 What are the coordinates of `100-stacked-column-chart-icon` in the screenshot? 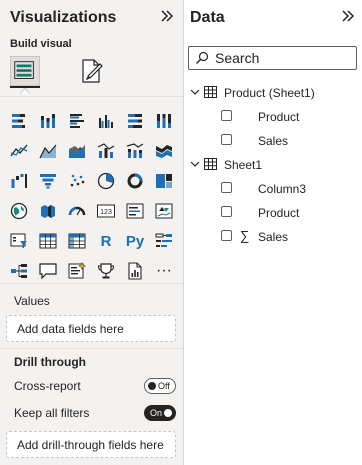 It's located at (164, 121).